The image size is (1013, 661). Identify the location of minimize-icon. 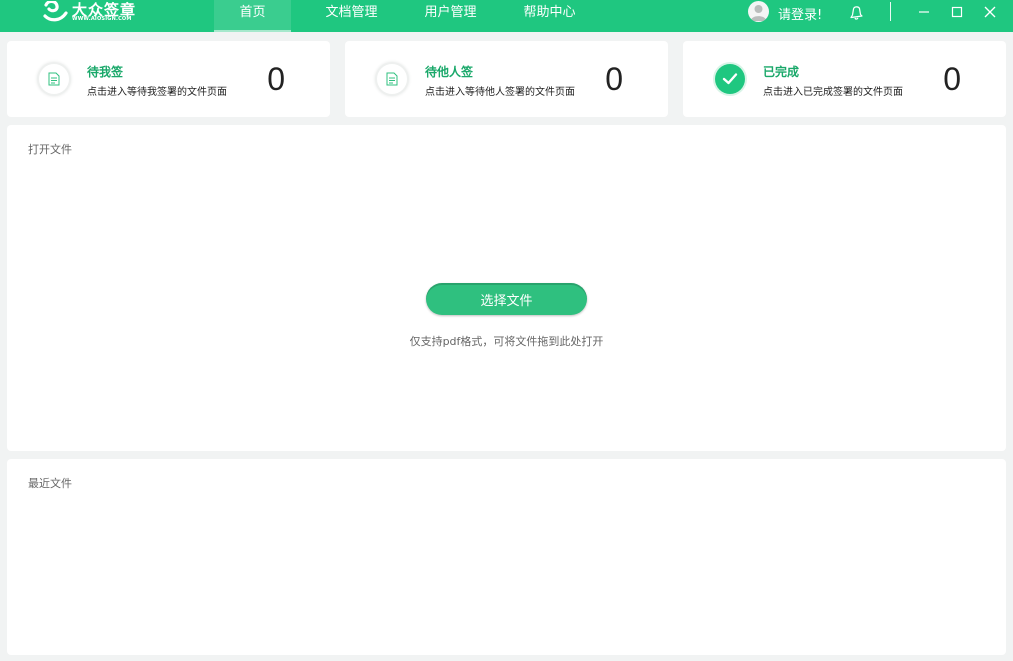
(924, 12).